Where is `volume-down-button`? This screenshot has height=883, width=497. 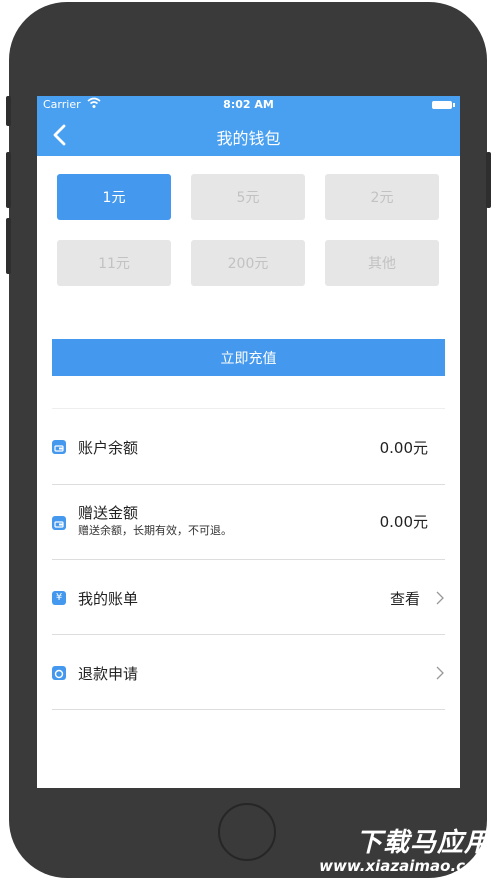
volume-down-button is located at coordinates (8, 246).